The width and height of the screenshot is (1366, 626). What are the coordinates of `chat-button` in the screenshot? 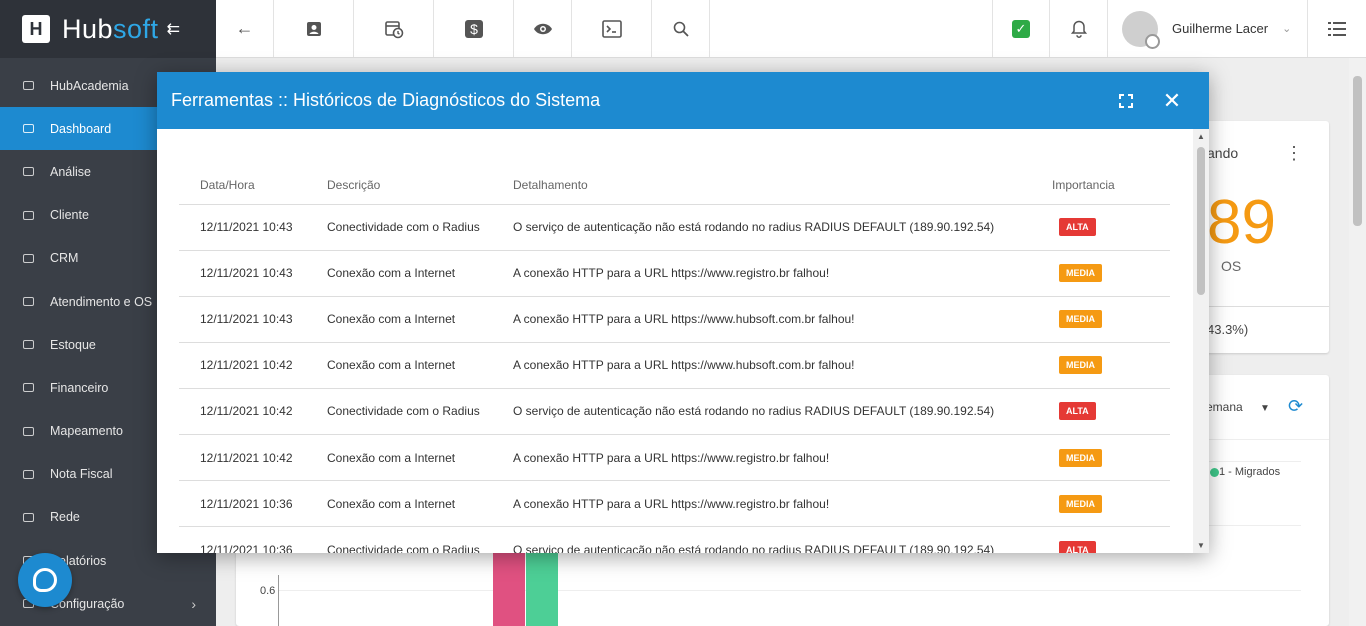 It's located at (45, 580).